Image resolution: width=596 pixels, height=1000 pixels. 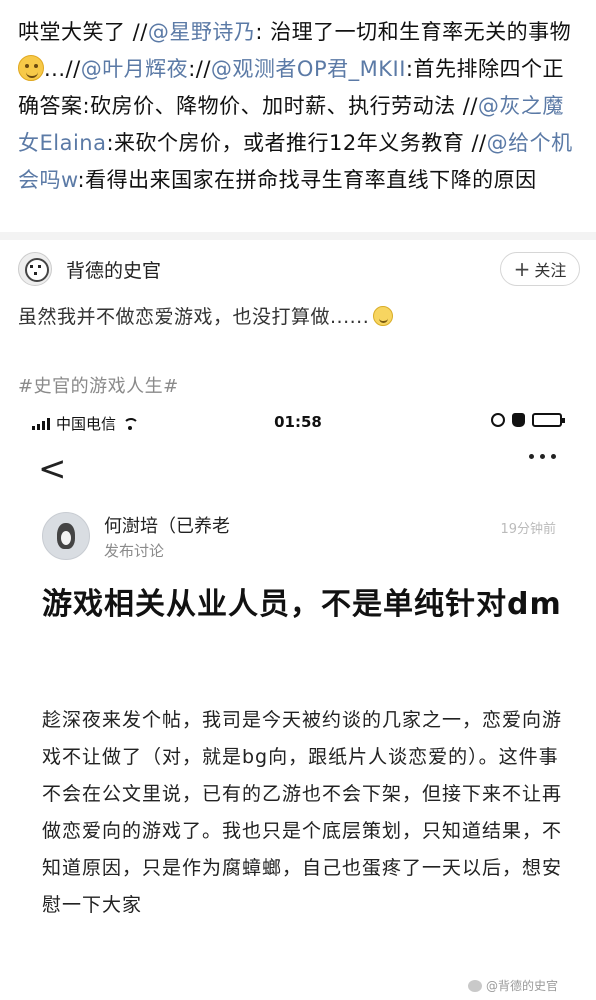 I want to click on chain-text: ://, so click(x=199, y=69).